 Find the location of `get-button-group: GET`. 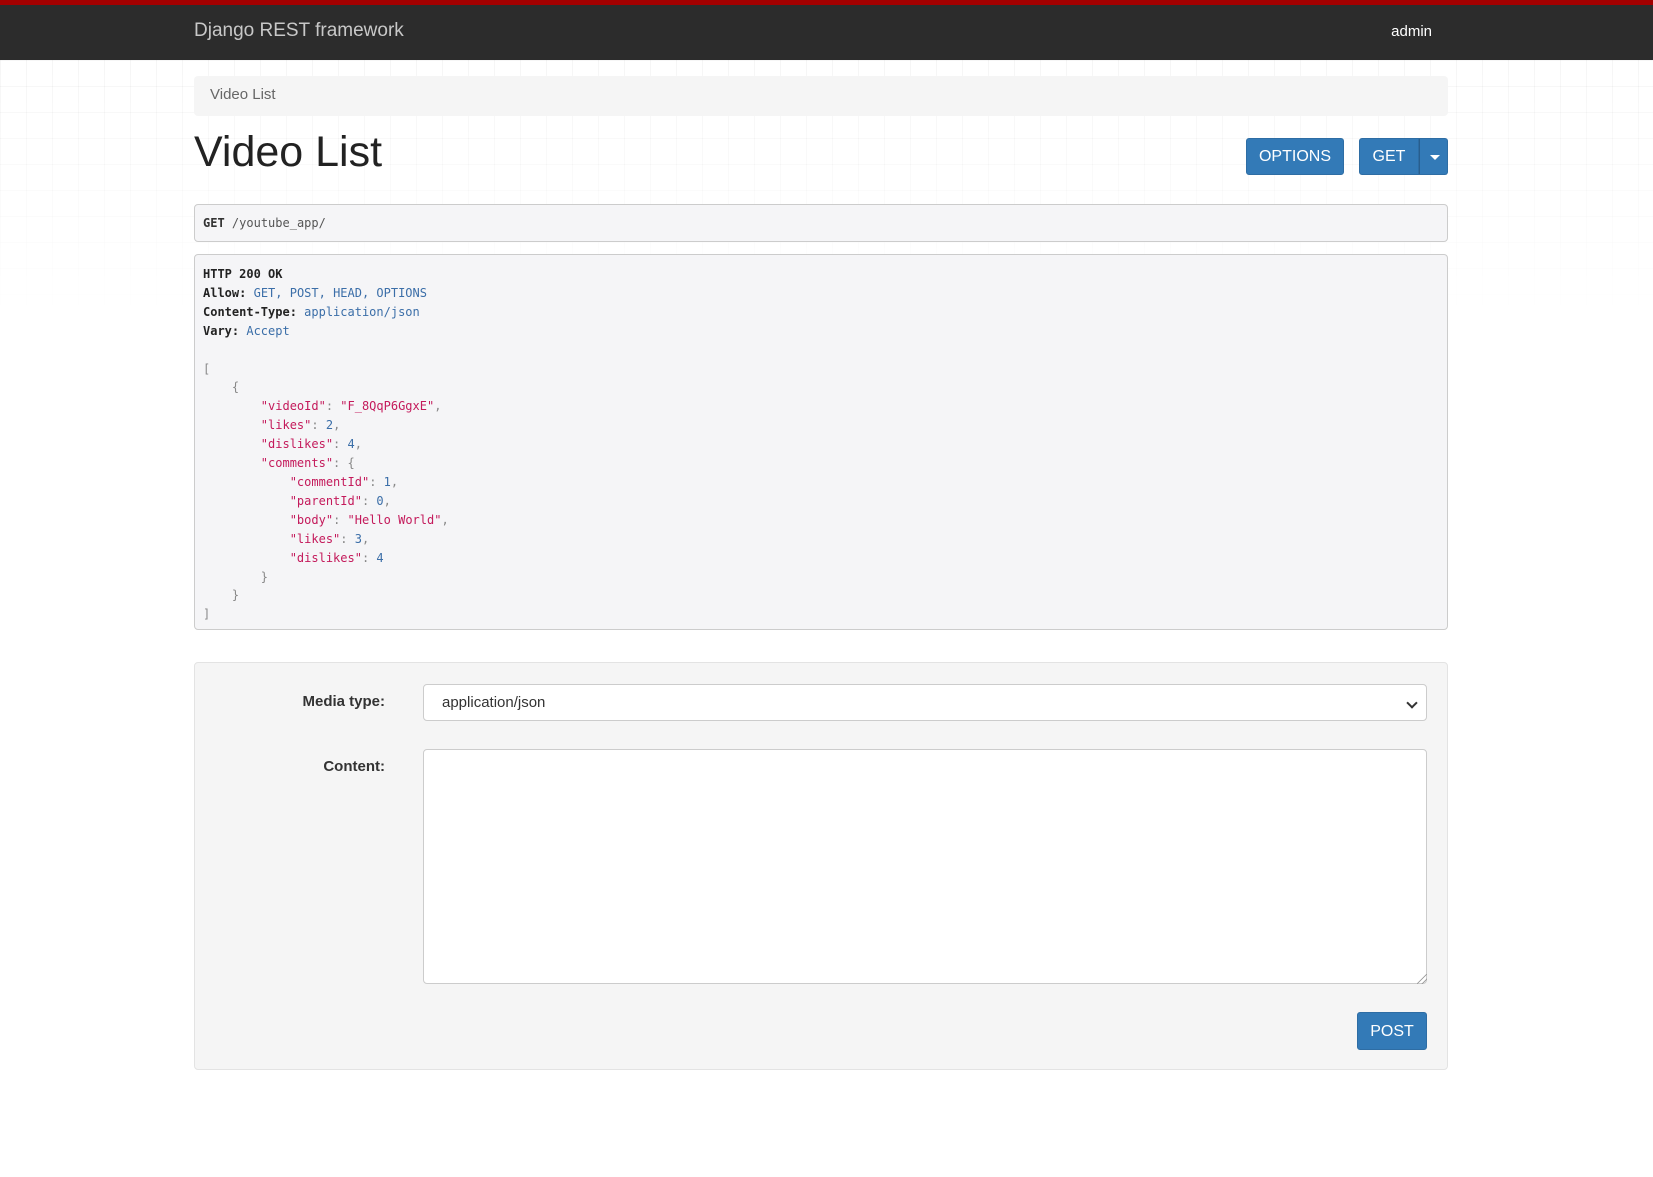

get-button-group: GET is located at coordinates (1403, 156).